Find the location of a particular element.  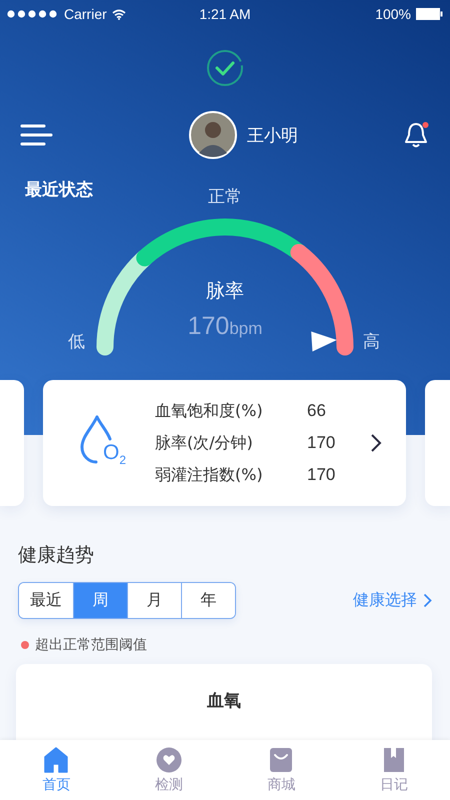

oxygen-label: O$_{2}$ is located at coordinates (114, 455).